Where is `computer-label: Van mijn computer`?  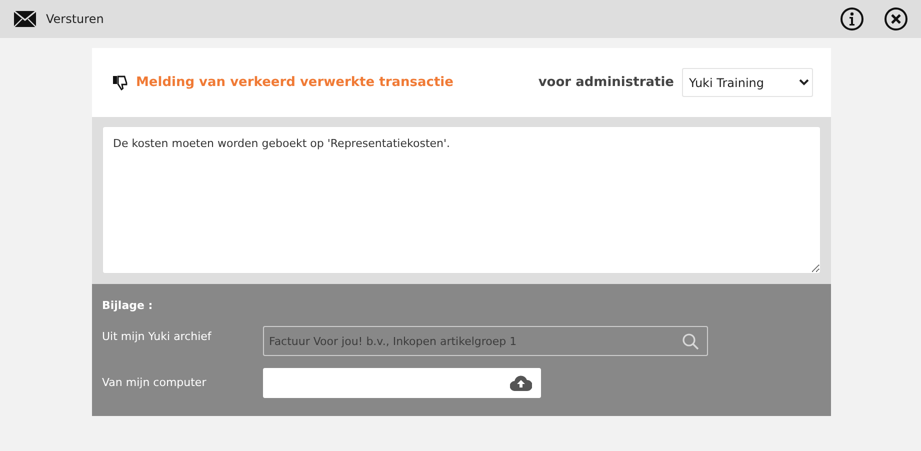
computer-label: Van mijn computer is located at coordinates (155, 382).